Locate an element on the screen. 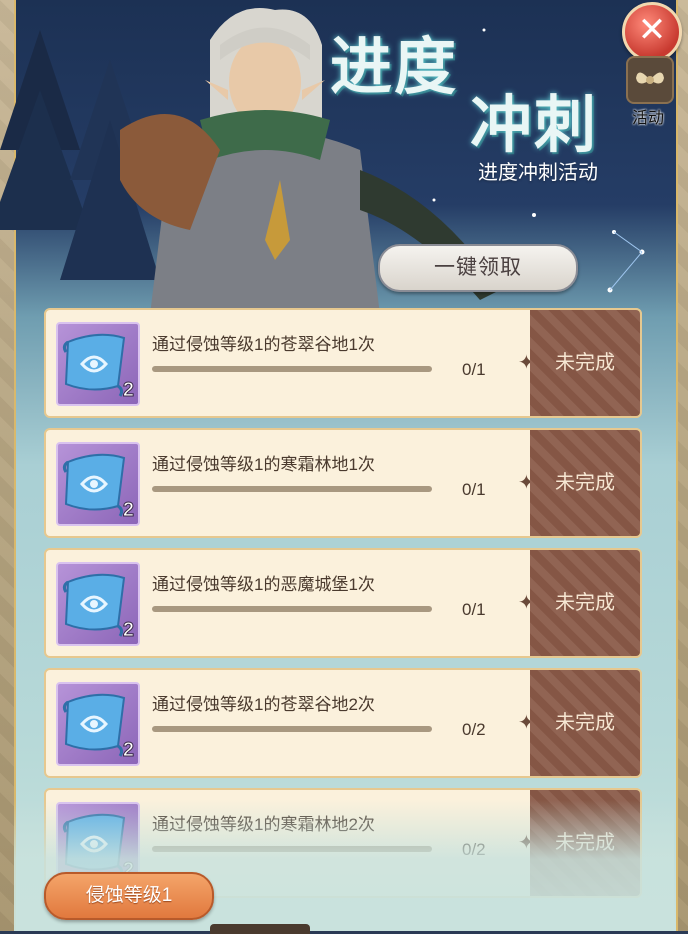  erosion-level-filter-button: 侵蚀等级1 is located at coordinates (129, 896).